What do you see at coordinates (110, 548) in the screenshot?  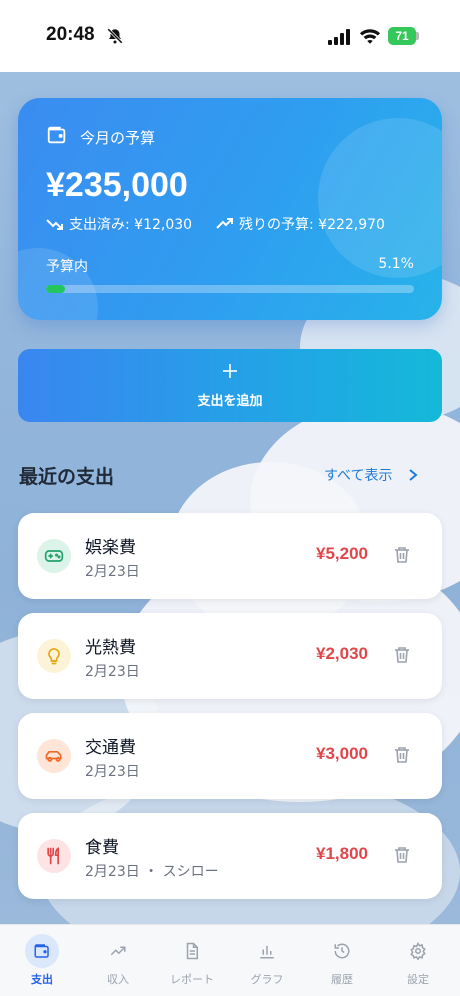 I see `expense-category: 娯楽費` at bounding box center [110, 548].